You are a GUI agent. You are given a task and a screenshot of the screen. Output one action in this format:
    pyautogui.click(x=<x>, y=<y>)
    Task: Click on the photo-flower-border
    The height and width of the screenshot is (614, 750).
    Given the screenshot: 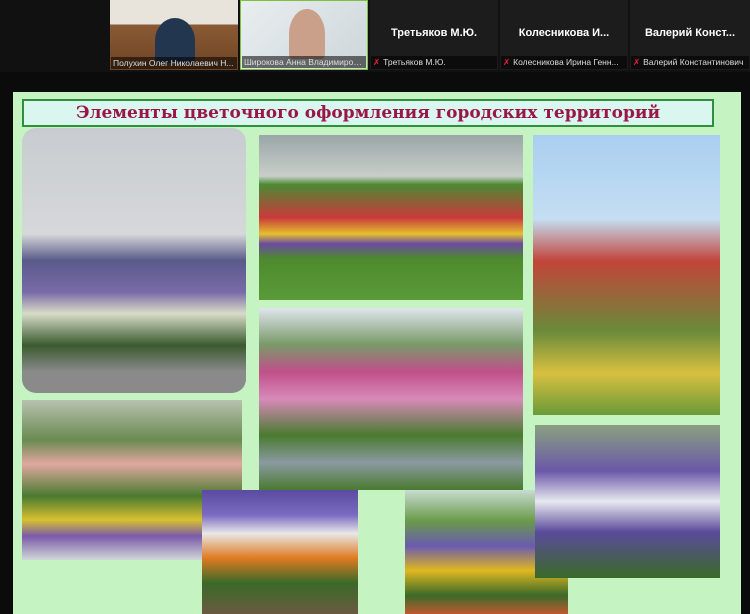 What is the action you would take?
    pyautogui.click(x=391, y=399)
    